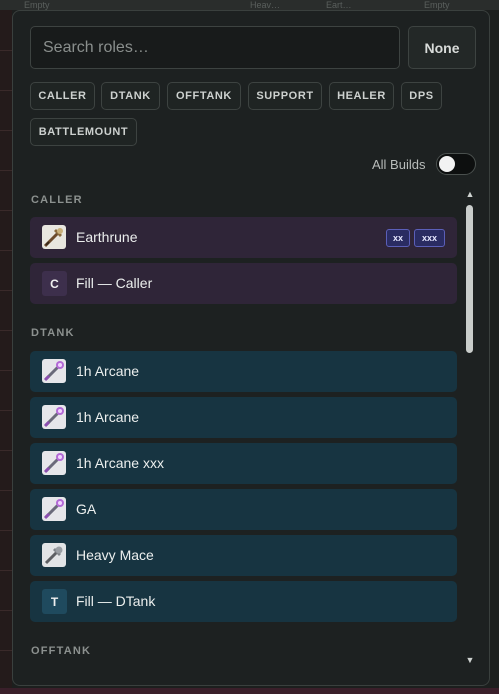  What do you see at coordinates (249, 691) in the screenshot?
I see `background-strip-bottom` at bounding box center [249, 691].